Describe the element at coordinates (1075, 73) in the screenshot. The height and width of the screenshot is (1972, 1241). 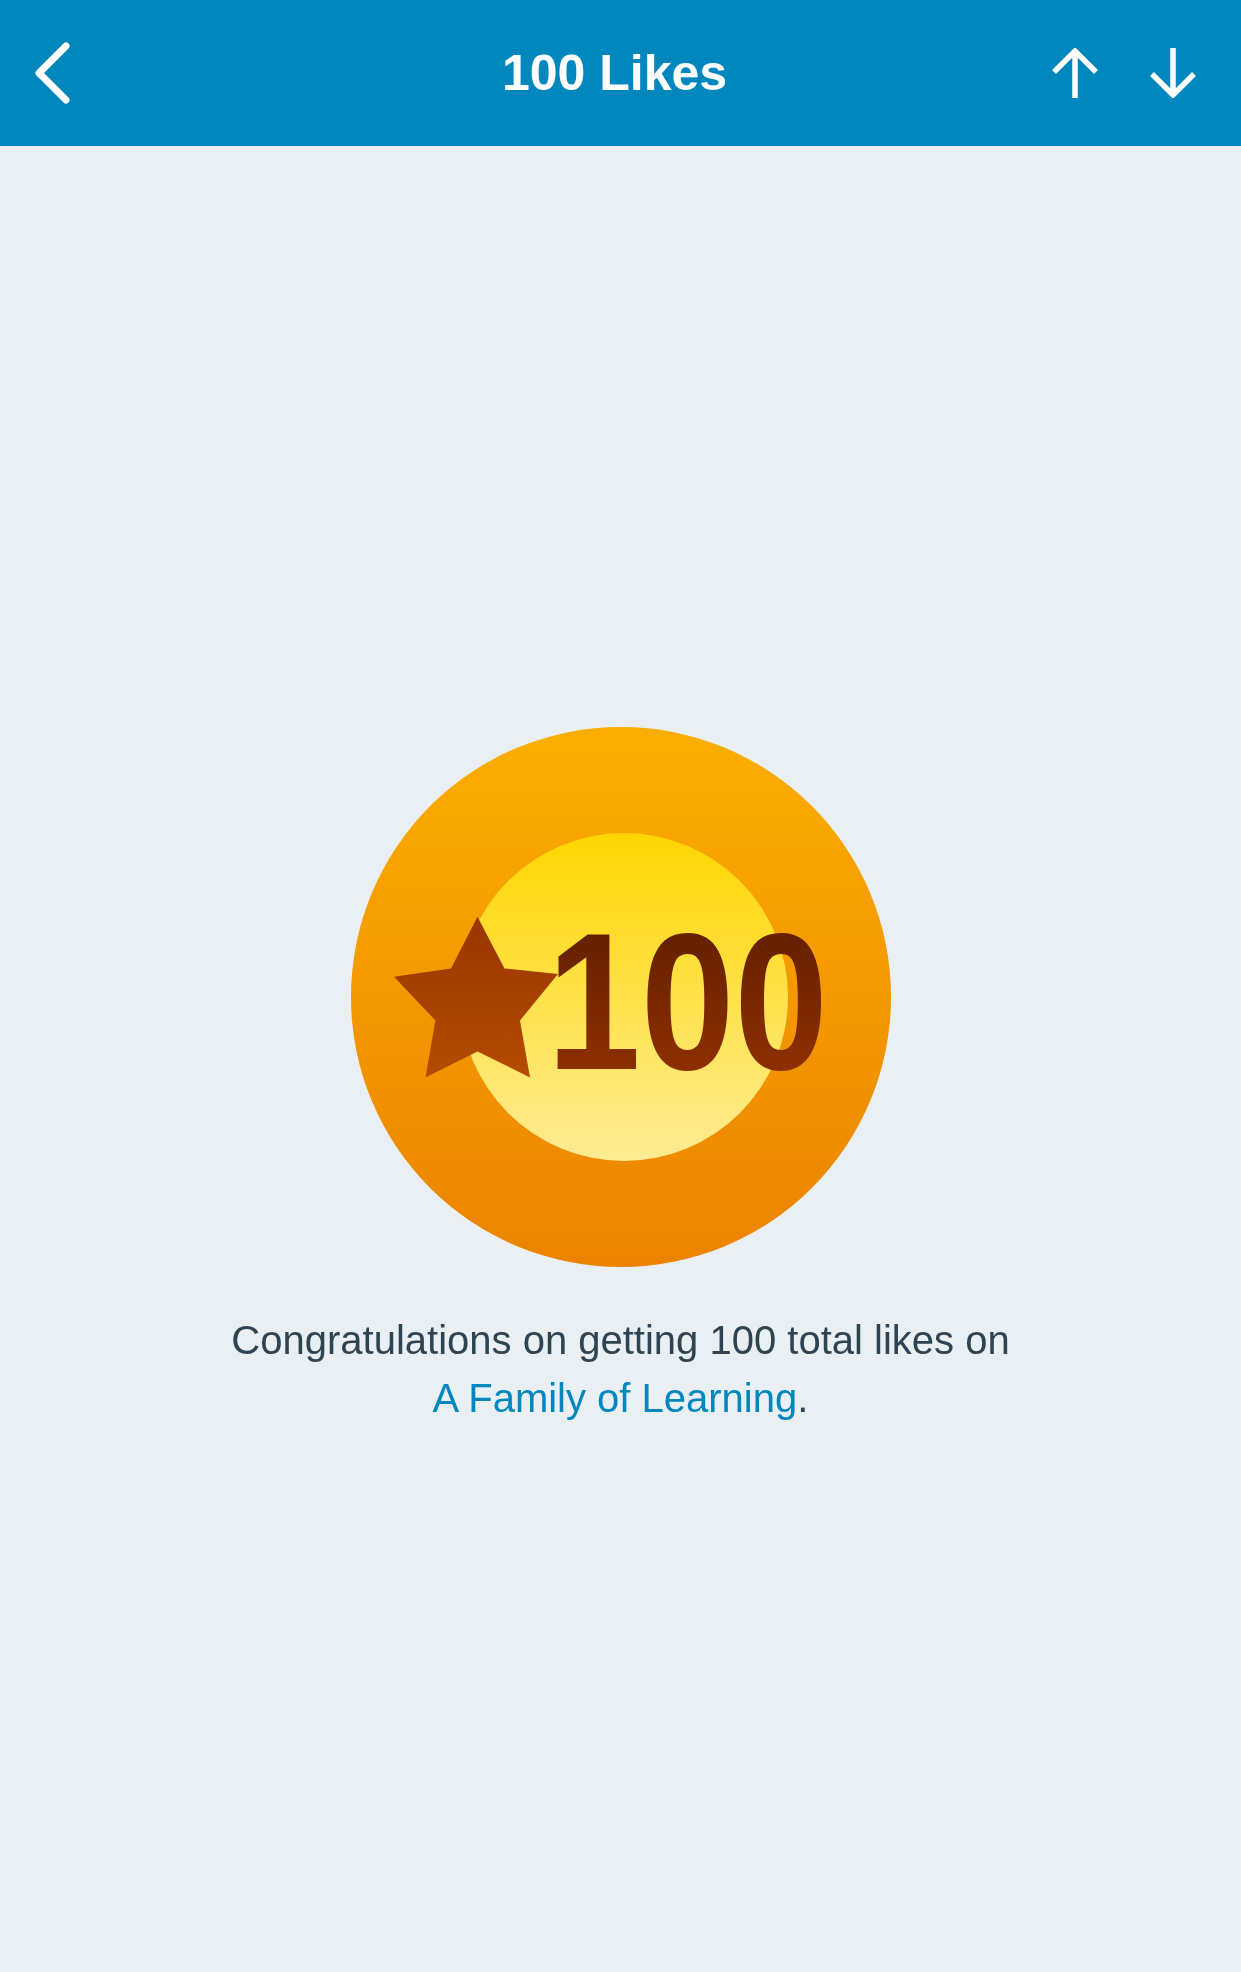
I see `arrow-up-icon` at that location.